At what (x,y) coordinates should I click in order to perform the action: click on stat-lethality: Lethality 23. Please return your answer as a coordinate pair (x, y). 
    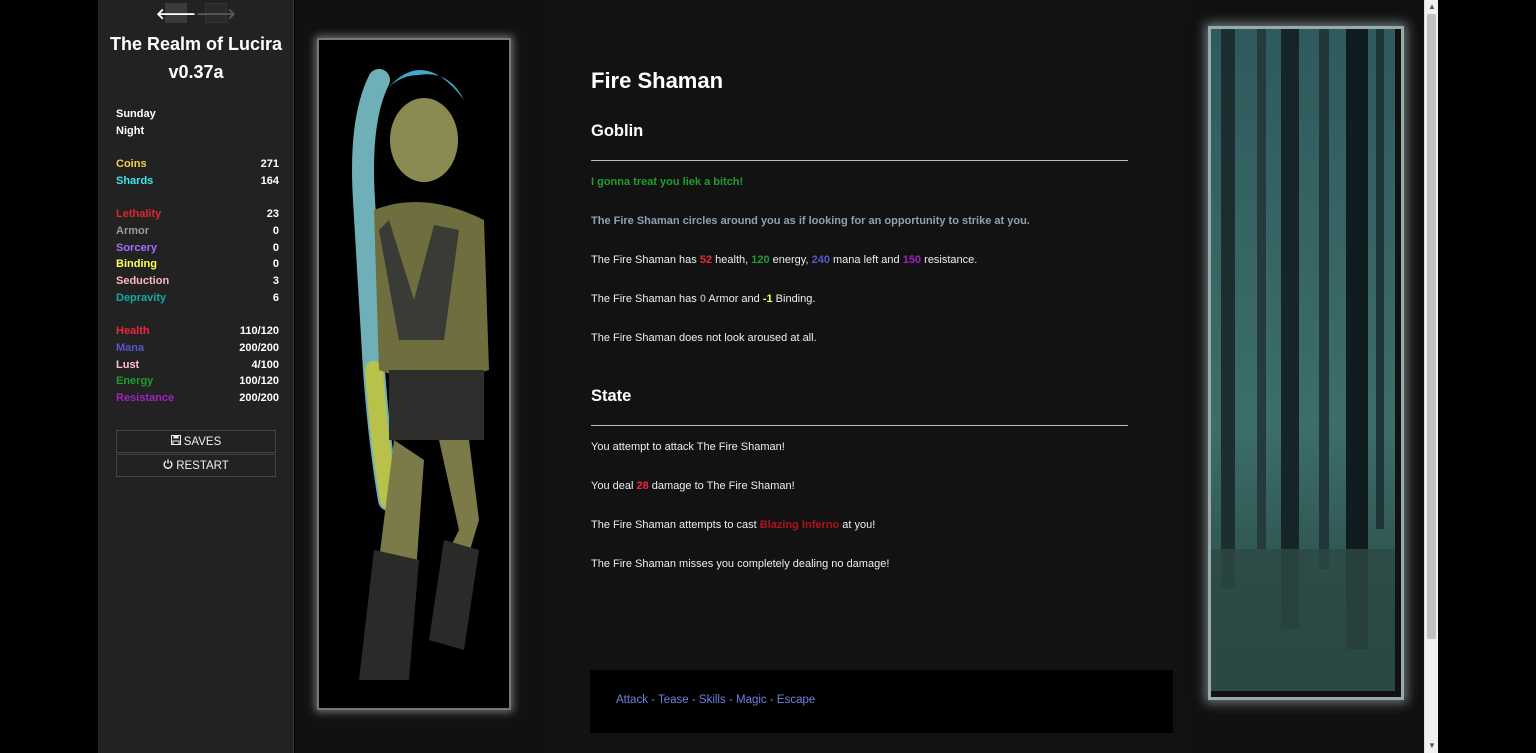
    Looking at the image, I should click on (197, 214).